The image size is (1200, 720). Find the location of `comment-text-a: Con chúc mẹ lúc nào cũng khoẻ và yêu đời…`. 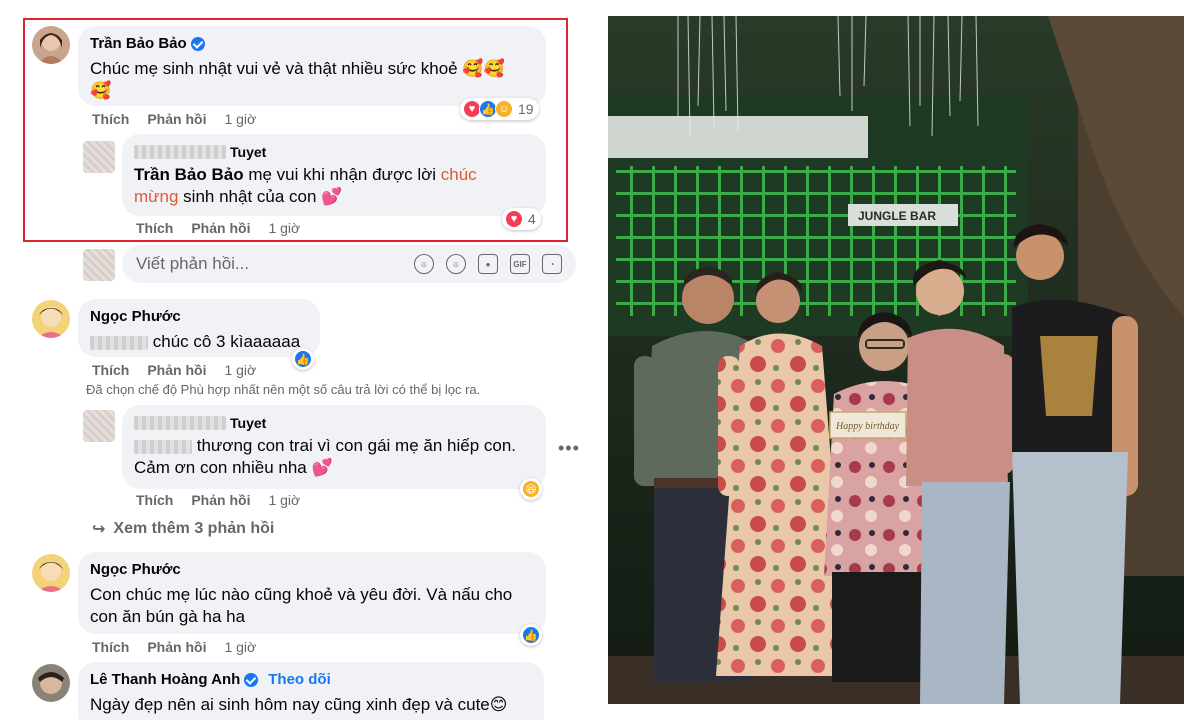

comment-text-a: Con chúc mẹ lúc nào cũng khoẻ và yêu đời… is located at coordinates (301, 594).